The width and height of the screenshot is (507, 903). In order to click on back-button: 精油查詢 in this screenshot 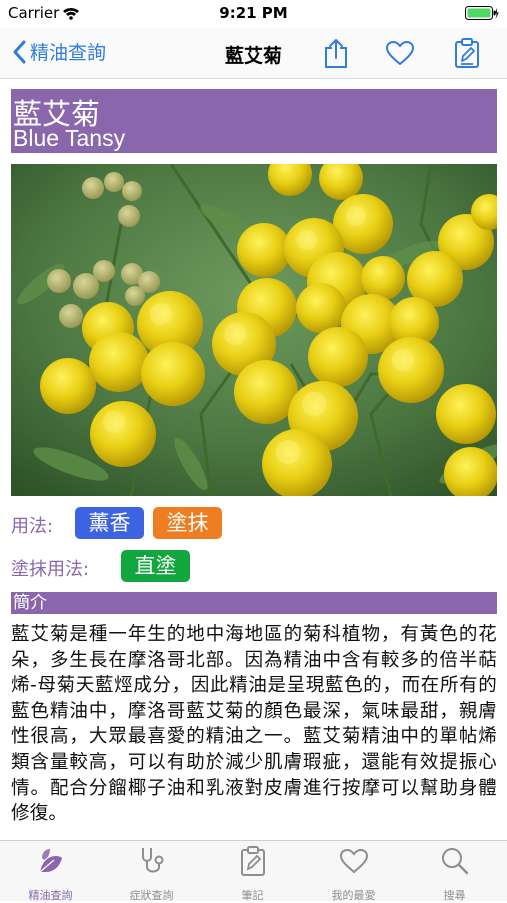, I will do `click(59, 51)`.